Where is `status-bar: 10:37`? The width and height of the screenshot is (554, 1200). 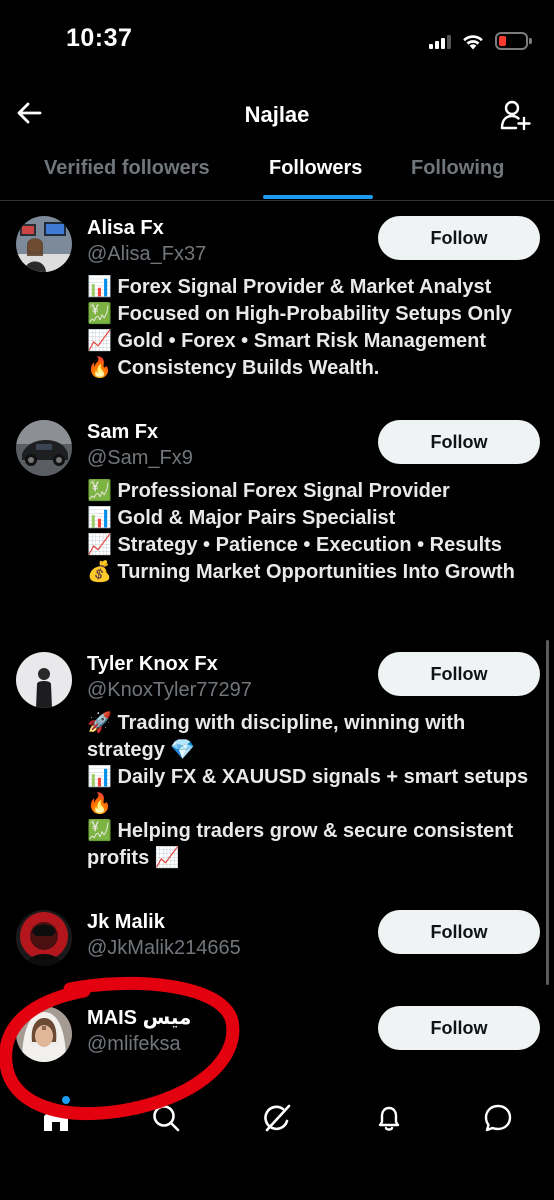 status-bar: 10:37 is located at coordinates (277, 40).